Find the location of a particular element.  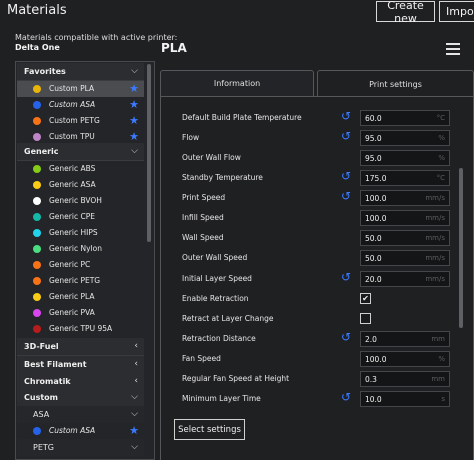

setting-row-regular-fan-speed-at-height: Regular Fan Speed at Height 0.3 mm is located at coordinates (317, 379).